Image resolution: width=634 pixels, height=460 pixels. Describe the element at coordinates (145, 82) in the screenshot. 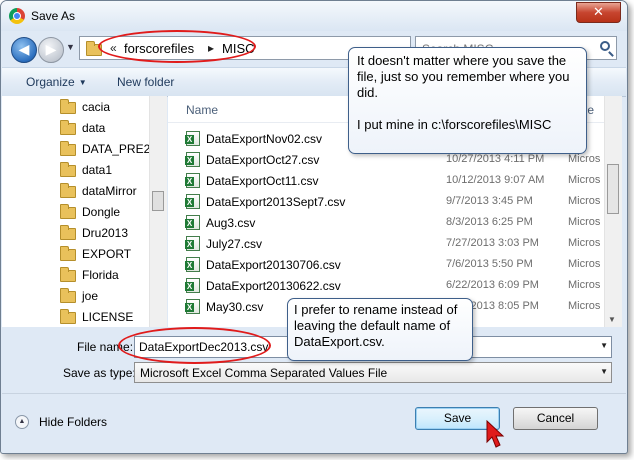

I see `new-folder-button: New folder` at that location.